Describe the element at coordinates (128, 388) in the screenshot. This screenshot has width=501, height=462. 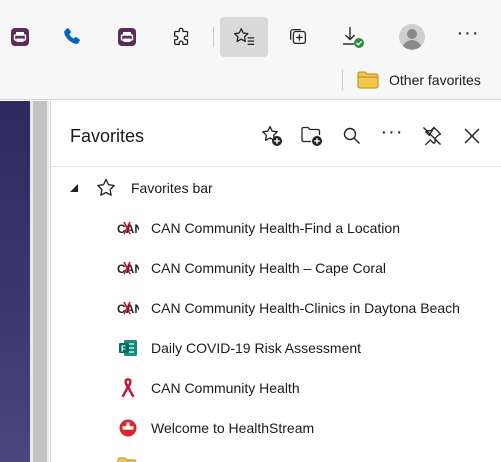
I see `ribbon-icon` at that location.